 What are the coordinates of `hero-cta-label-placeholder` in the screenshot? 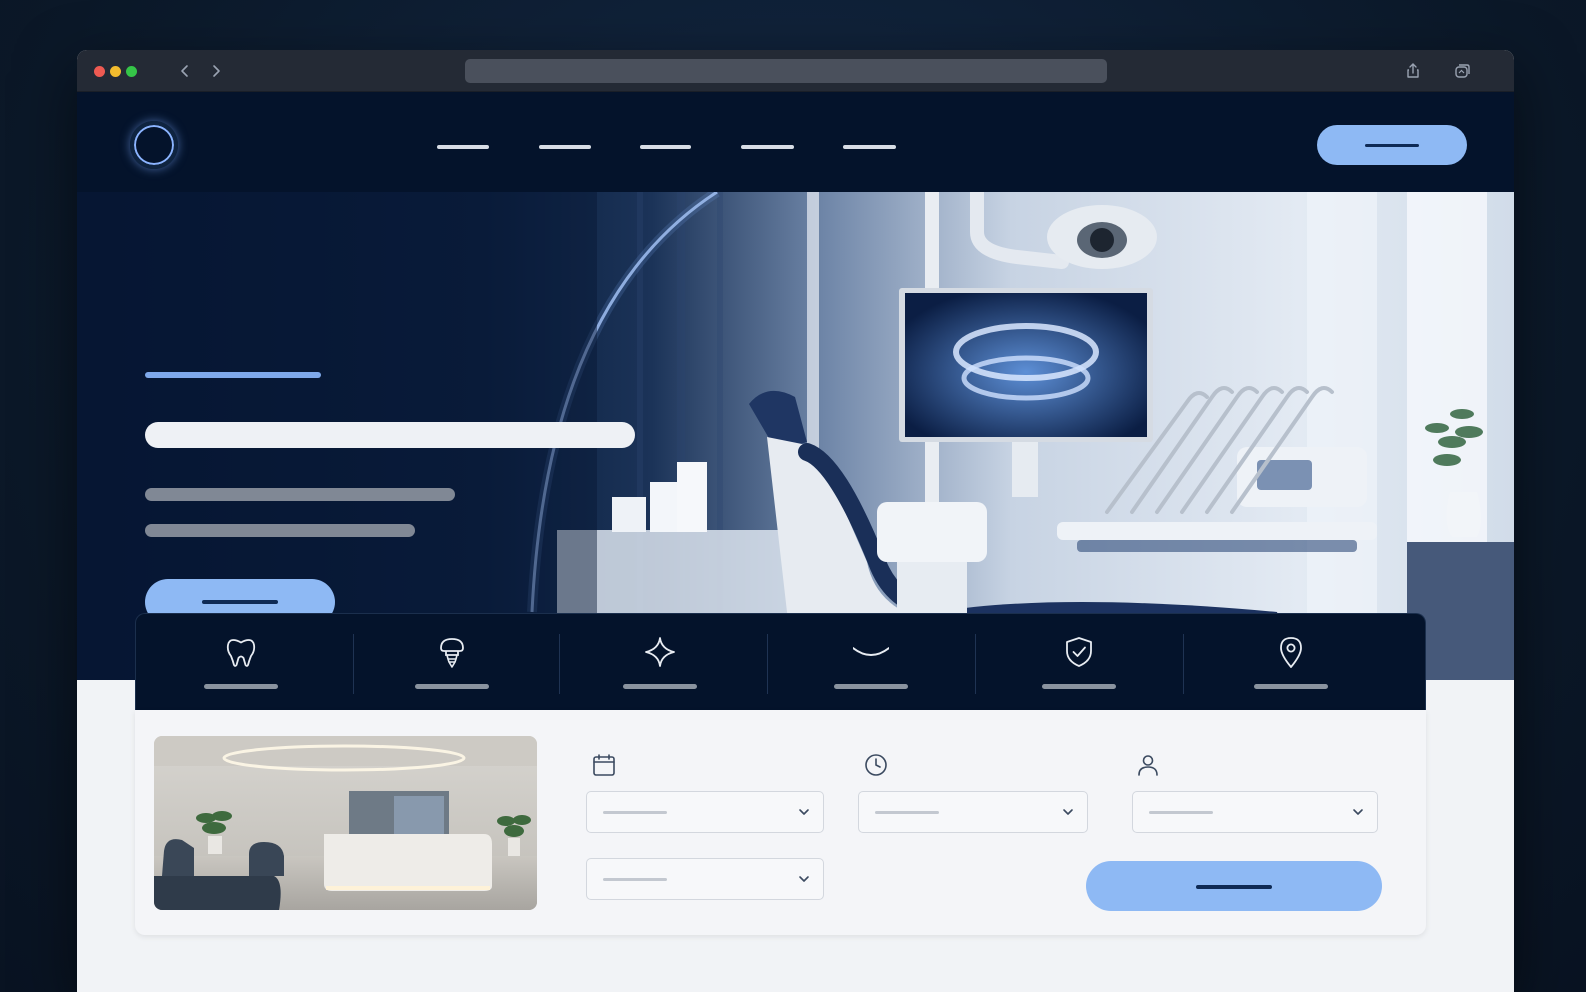 It's located at (240, 602).